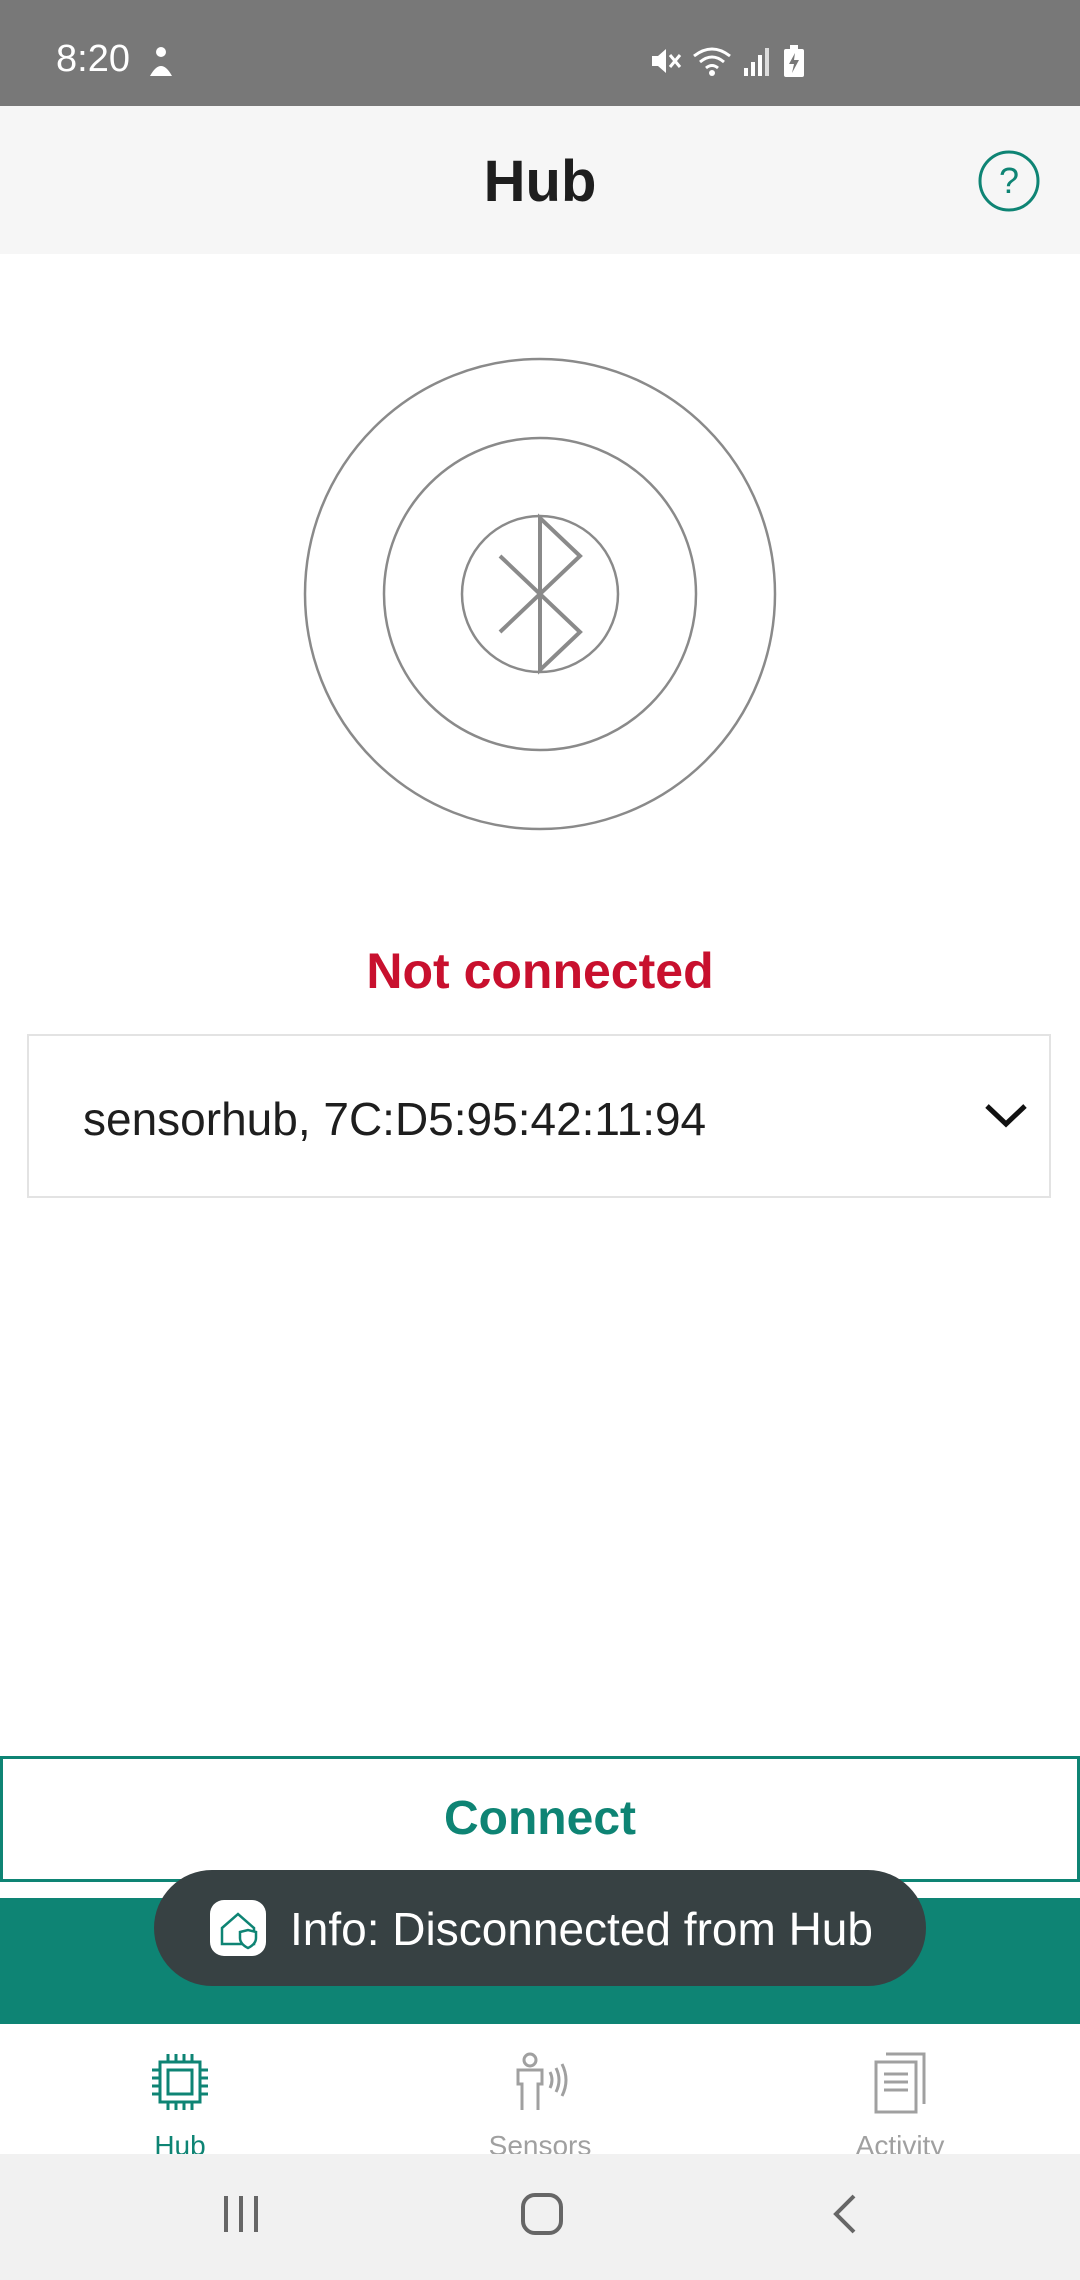 The image size is (1080, 2280). Describe the element at coordinates (581, 1929) in the screenshot. I see `toast-message: Info: Disconnected from Hub` at that location.